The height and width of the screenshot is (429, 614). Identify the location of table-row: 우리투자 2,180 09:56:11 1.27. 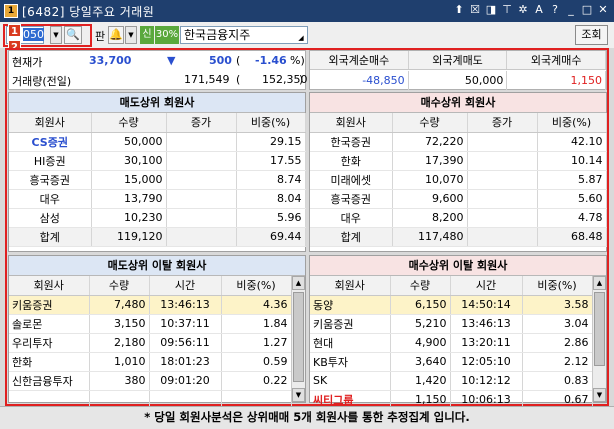
(150, 343).